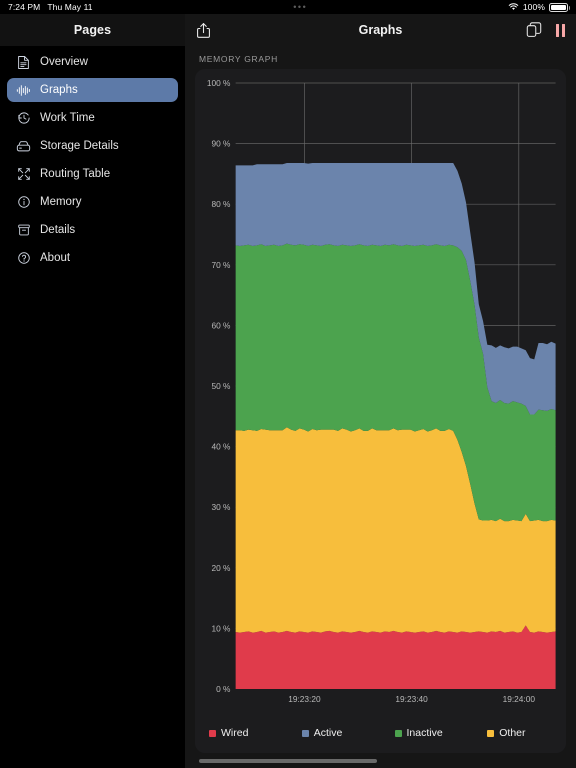  What do you see at coordinates (220, 568) in the screenshot?
I see `svg-text: 20 %` at bounding box center [220, 568].